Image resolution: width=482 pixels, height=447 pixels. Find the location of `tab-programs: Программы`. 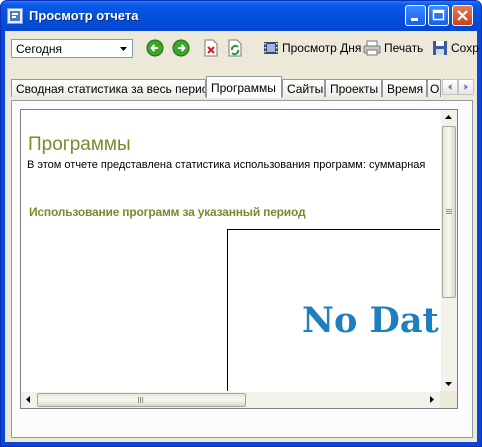

tab-programs: Программы is located at coordinates (244, 87).